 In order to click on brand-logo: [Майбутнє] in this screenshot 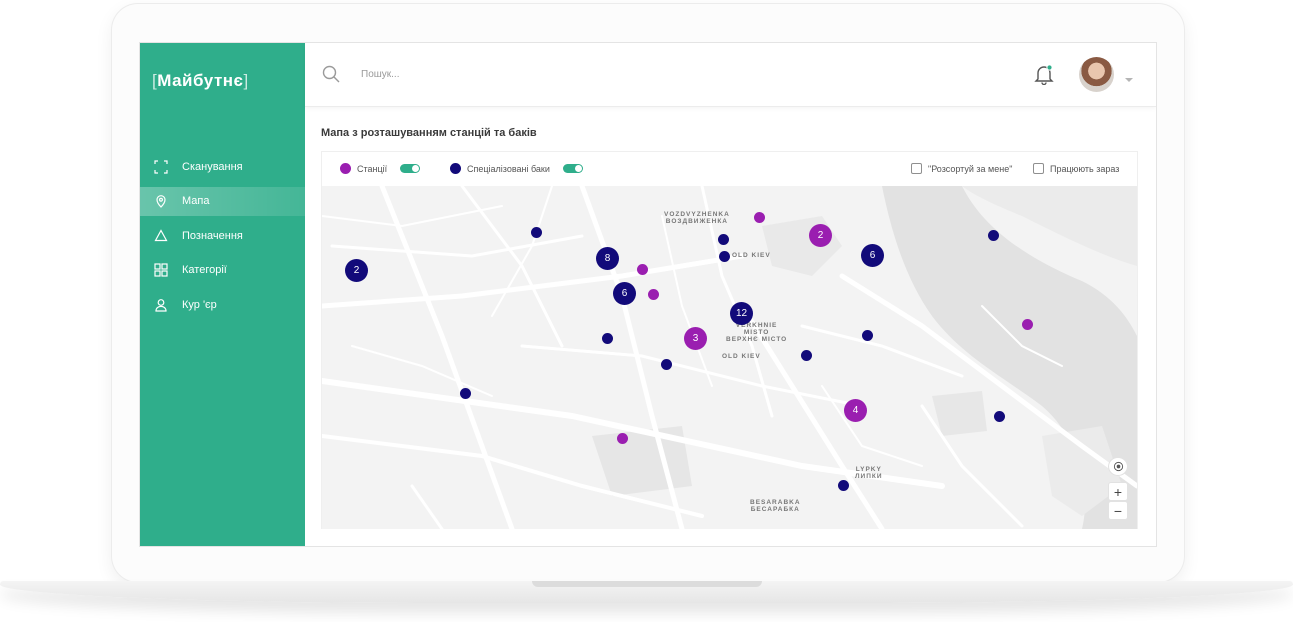, I will do `click(200, 81)`.